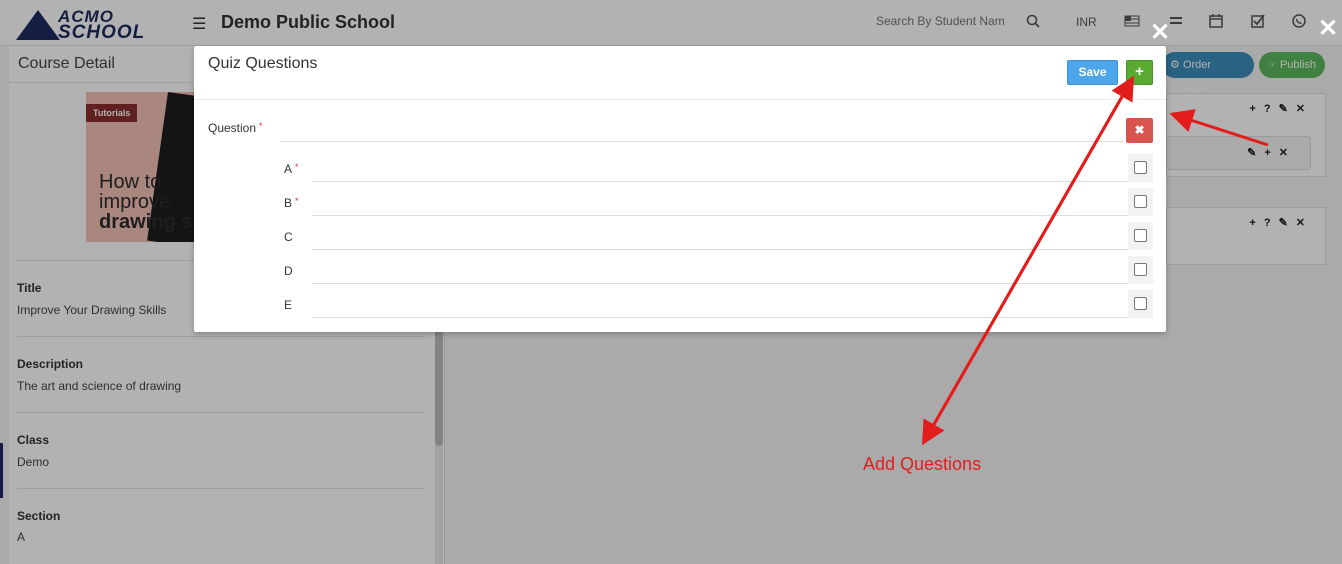 This screenshot has height=564, width=1342. I want to click on option-letter: E, so click(288, 305).